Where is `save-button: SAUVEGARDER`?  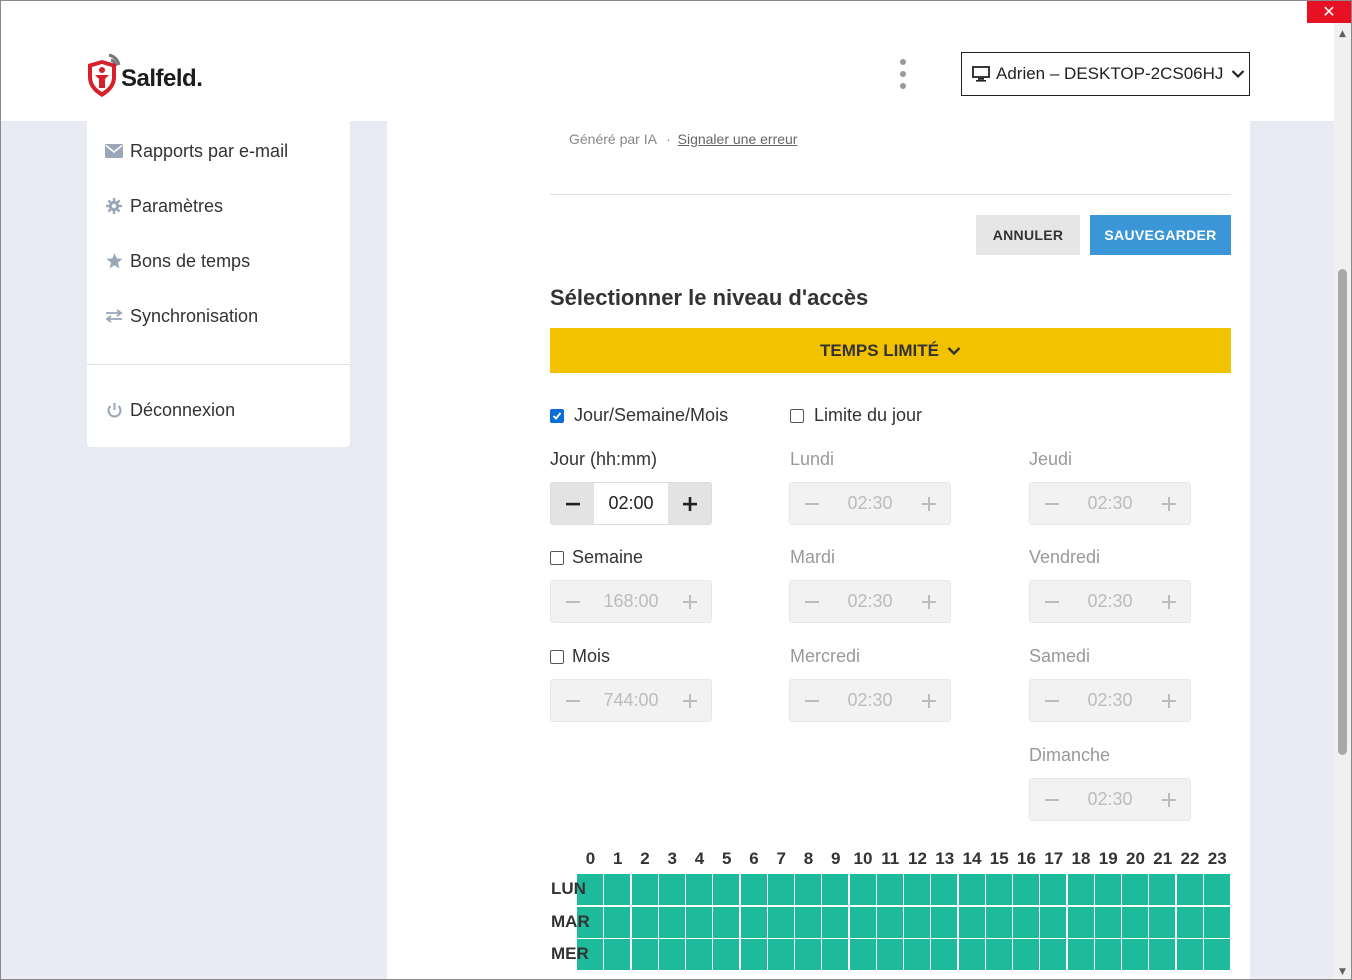 save-button: SAUVEGARDER is located at coordinates (1160, 235).